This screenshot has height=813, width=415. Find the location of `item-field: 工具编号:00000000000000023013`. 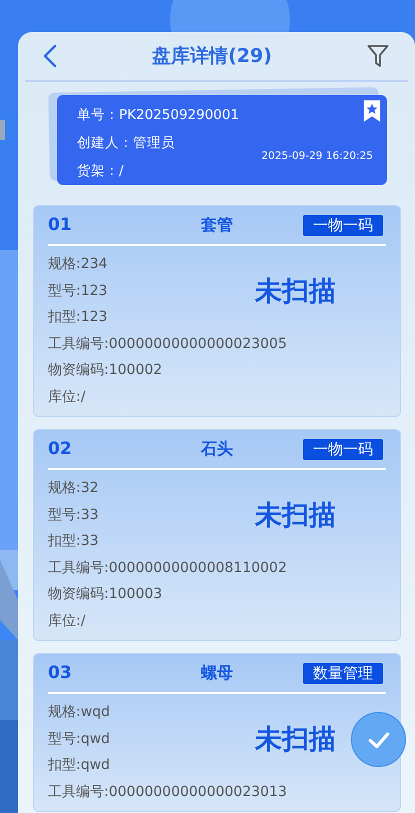

item-field: 工具编号:00000000000000023013 is located at coordinates (167, 791).